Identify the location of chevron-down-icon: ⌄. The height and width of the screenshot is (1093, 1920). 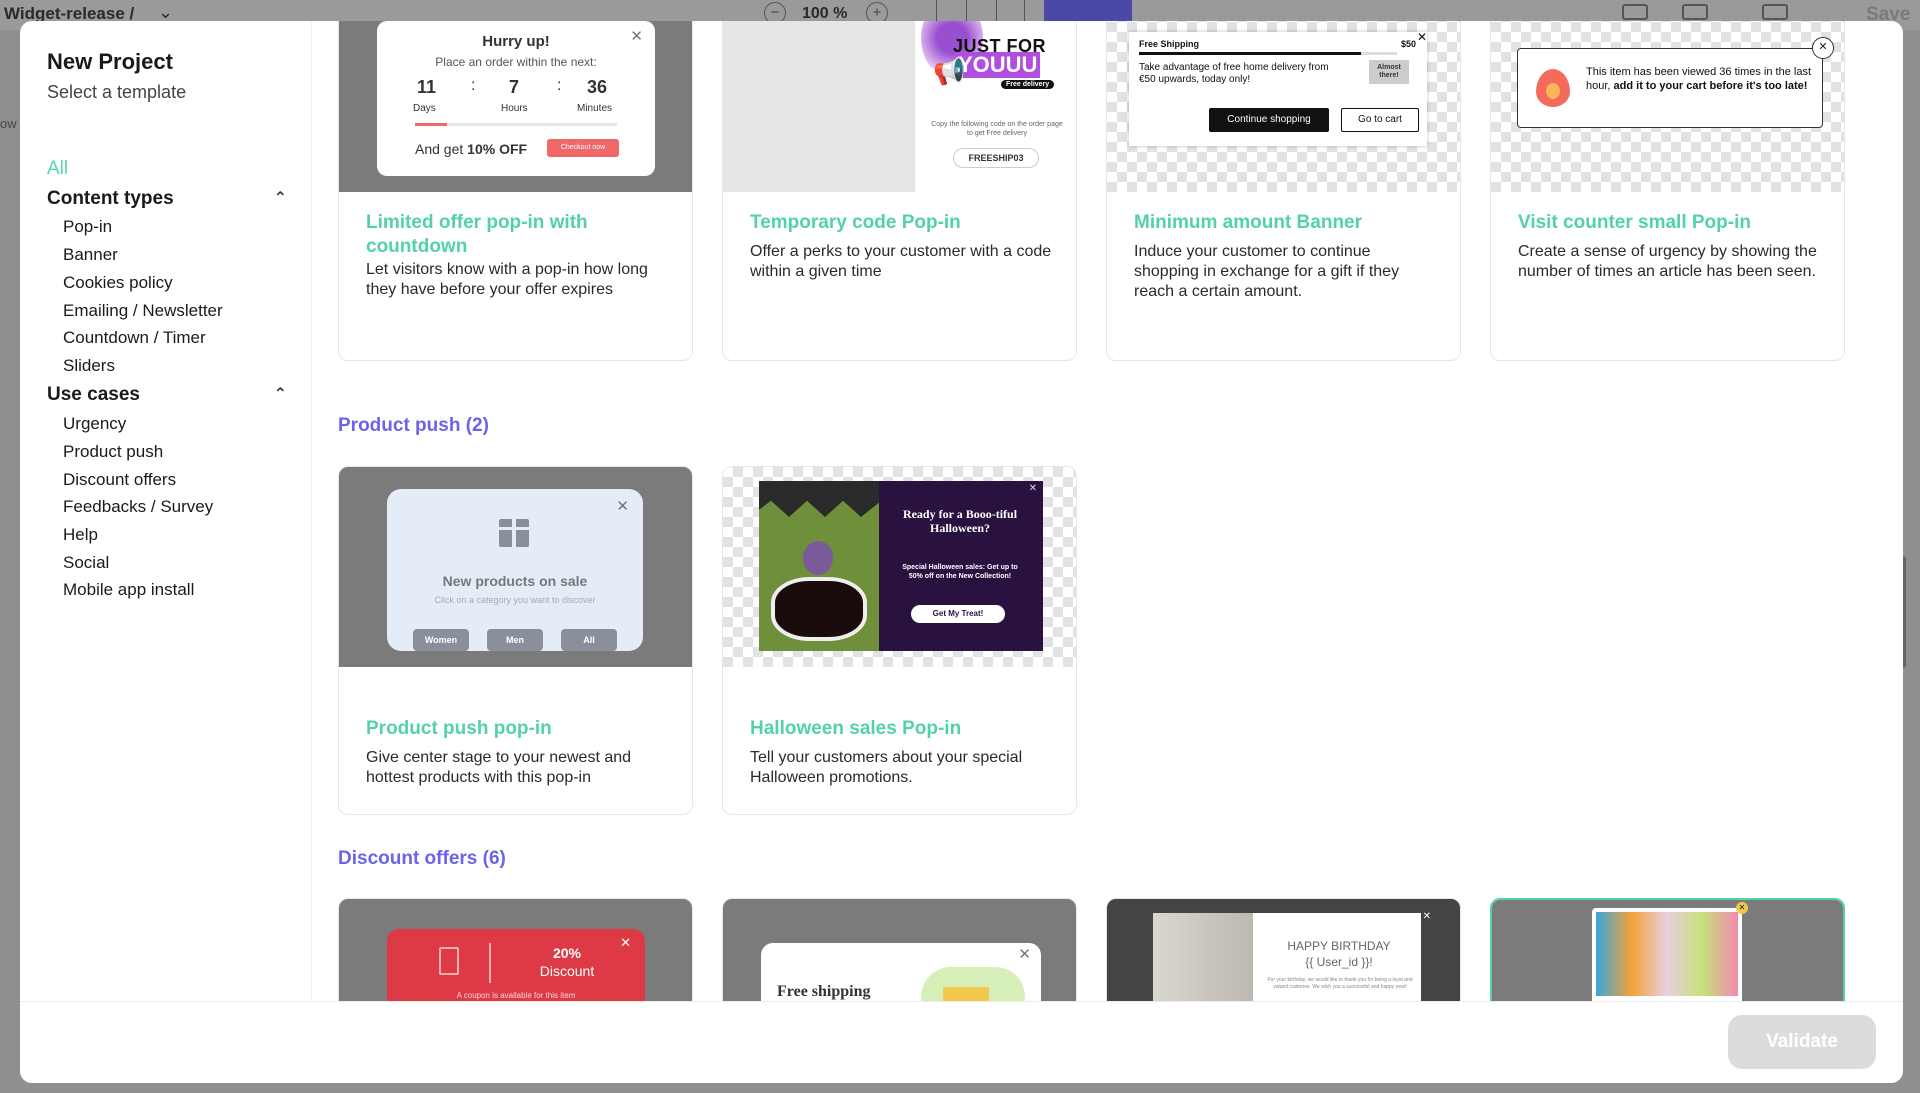
(165, 12).